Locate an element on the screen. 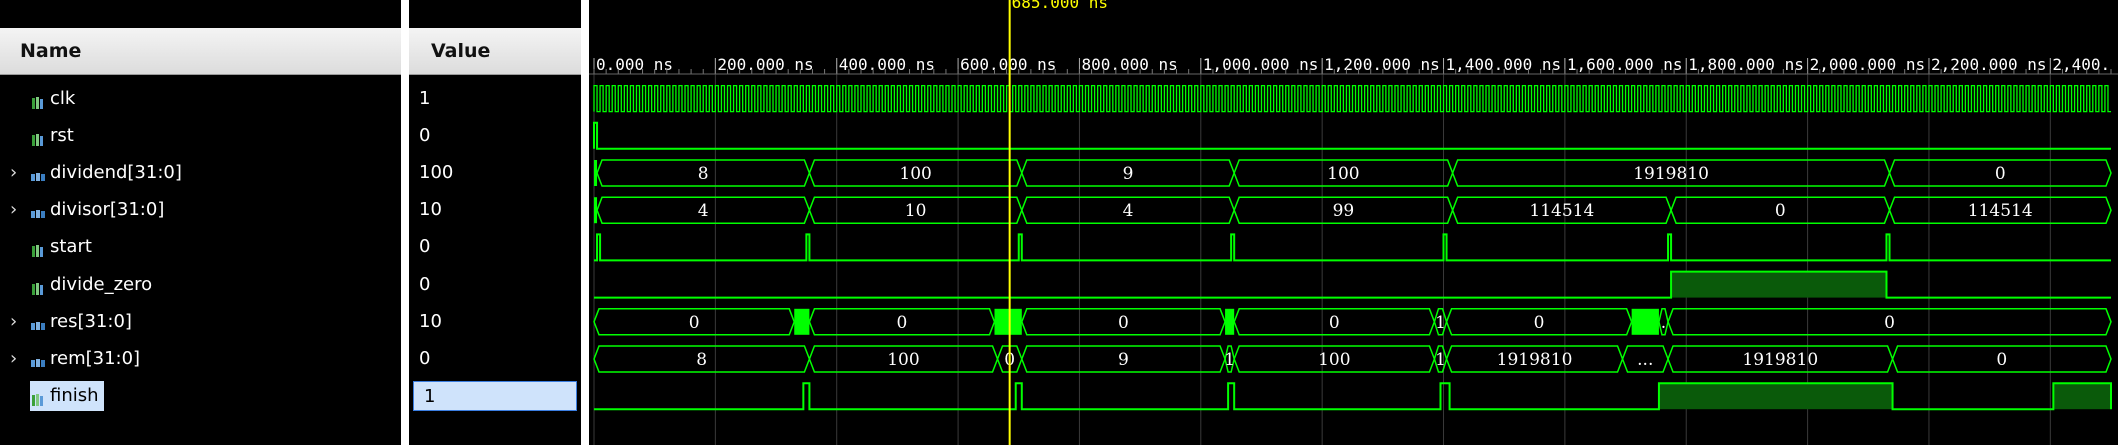 Image resolution: width=2118 pixels, height=445 pixels. signal-value-cell: 100 is located at coordinates (495, 173).